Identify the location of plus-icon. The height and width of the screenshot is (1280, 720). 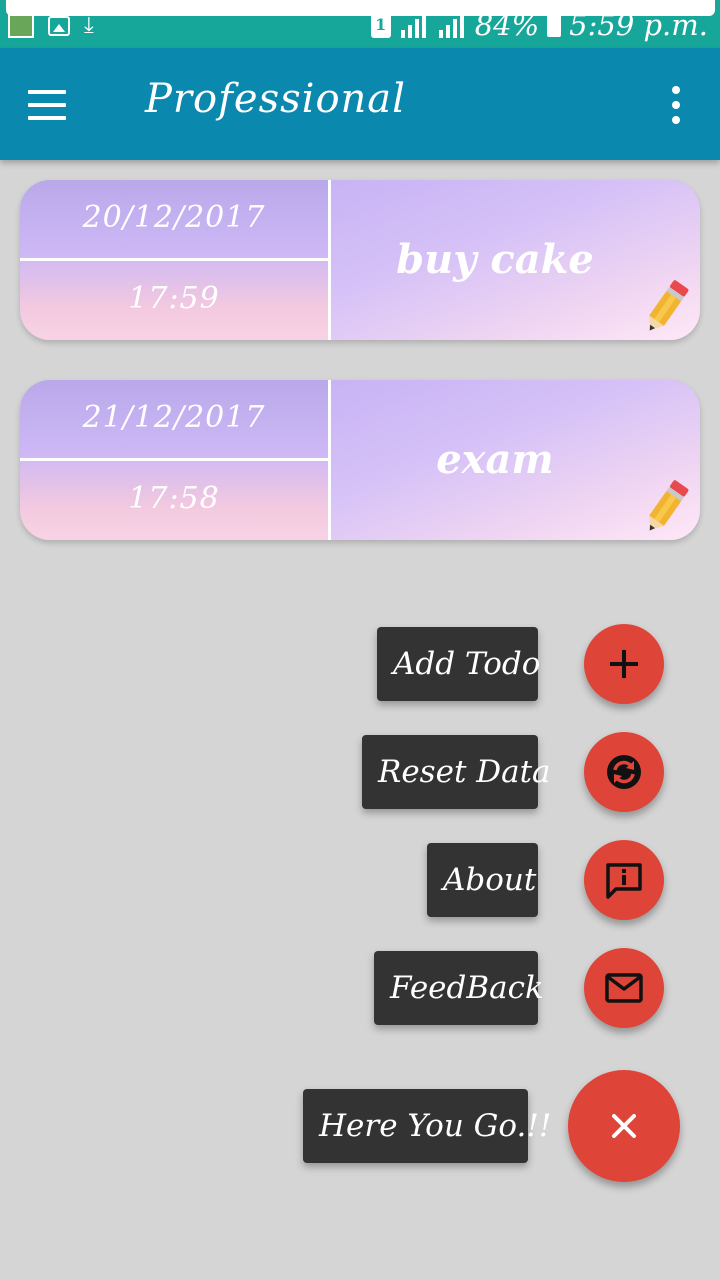
(624, 664).